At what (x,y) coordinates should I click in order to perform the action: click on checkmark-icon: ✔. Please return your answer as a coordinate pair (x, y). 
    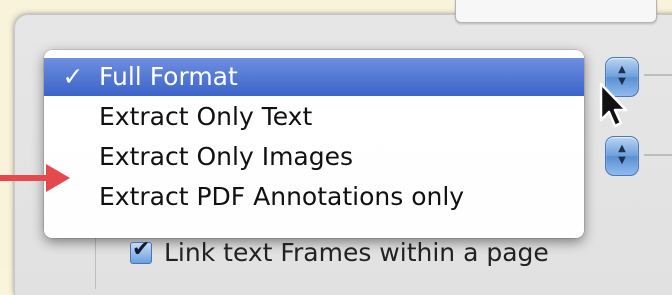
    Looking at the image, I should click on (141, 249).